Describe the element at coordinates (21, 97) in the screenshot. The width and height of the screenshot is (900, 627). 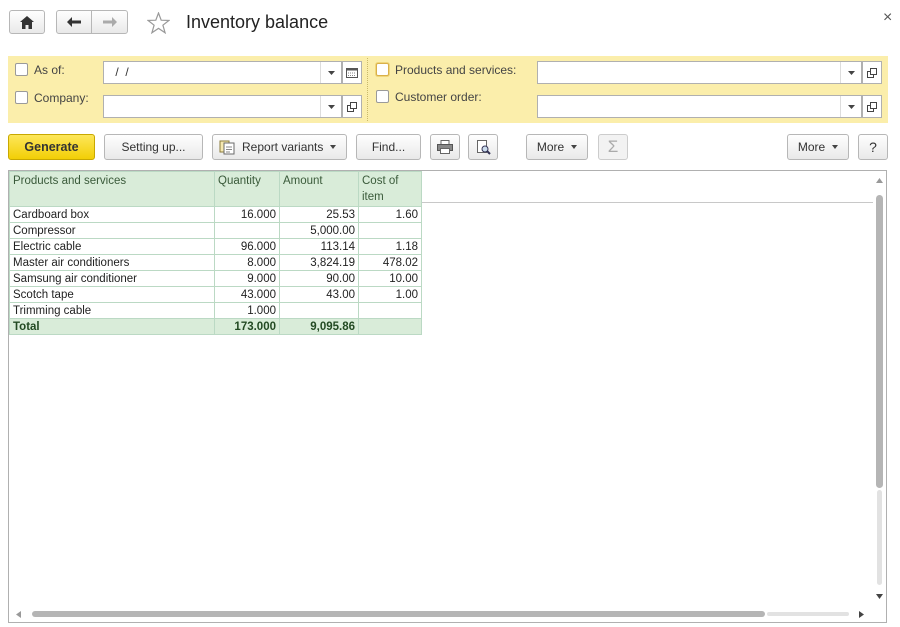
I see `company-checkbox` at that location.